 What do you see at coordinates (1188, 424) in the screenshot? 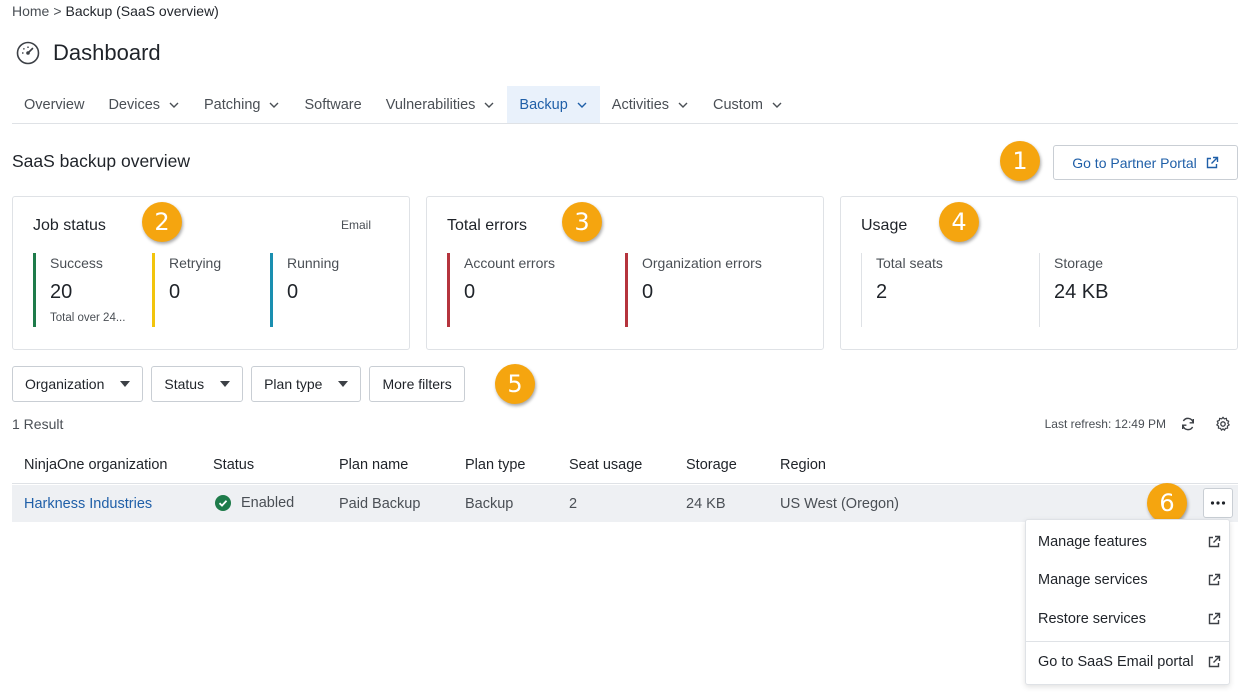
I see `refresh-icon` at bounding box center [1188, 424].